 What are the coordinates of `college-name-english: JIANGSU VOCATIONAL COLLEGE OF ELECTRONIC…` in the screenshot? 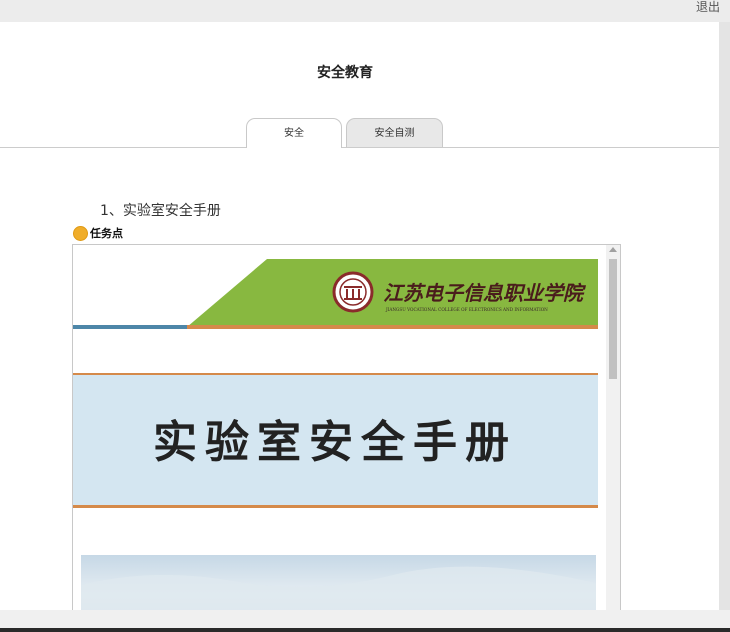 It's located at (466, 309).